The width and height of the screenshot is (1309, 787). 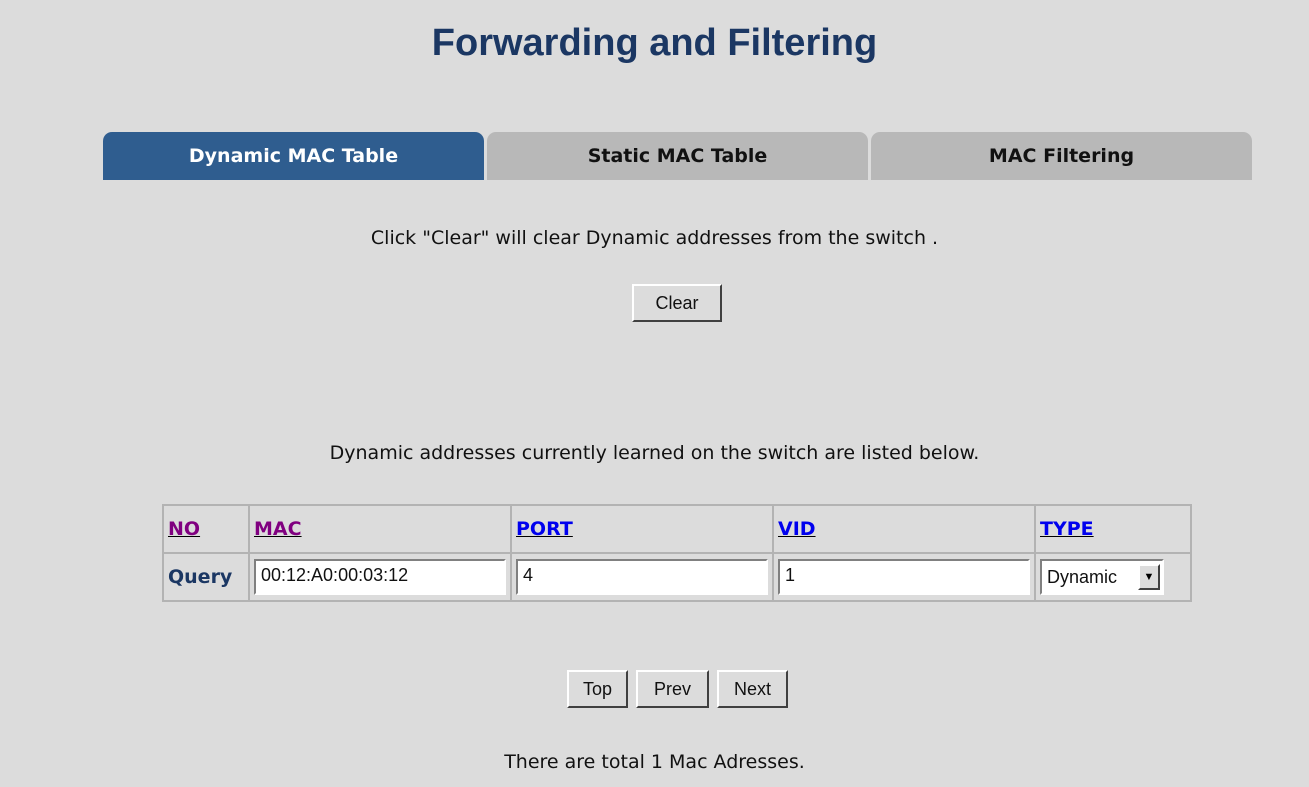 I want to click on dropdown-arrow-icon: ▼, so click(x=1149, y=577).